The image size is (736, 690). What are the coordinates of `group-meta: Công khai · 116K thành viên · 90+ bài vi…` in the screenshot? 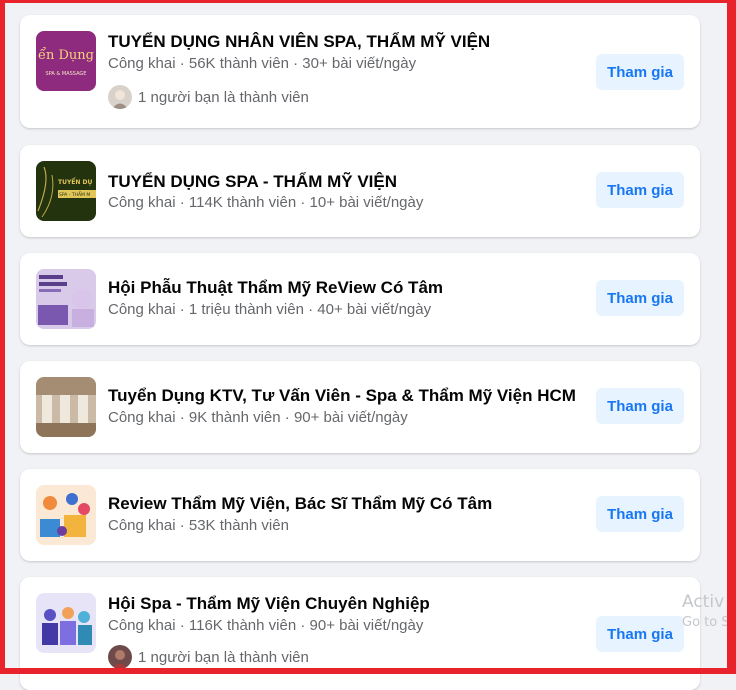 It's located at (266, 625).